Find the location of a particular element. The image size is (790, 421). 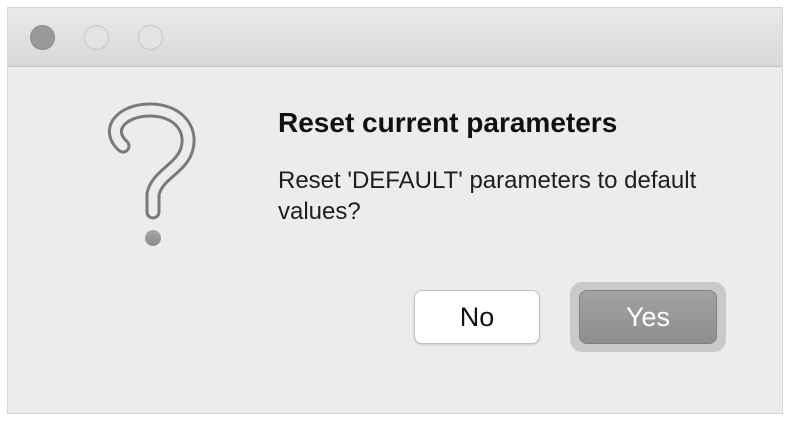

close-window-button is located at coordinates (42, 37).